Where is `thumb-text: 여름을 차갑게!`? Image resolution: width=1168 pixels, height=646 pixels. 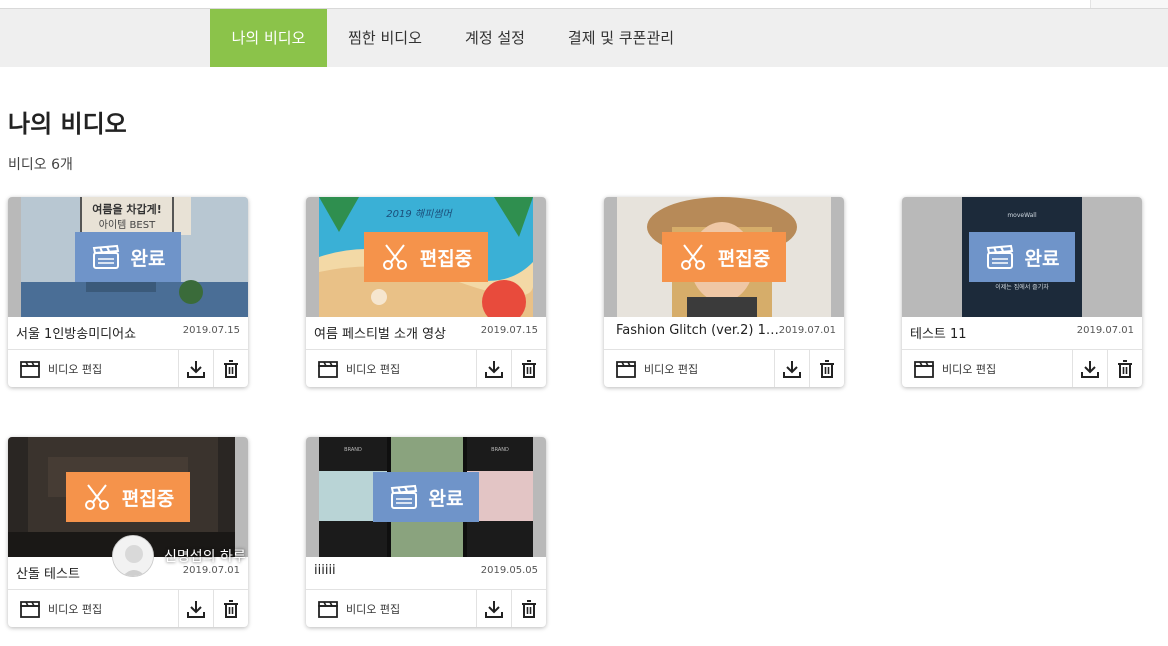 thumb-text: 여름을 차갑게! is located at coordinates (127, 209).